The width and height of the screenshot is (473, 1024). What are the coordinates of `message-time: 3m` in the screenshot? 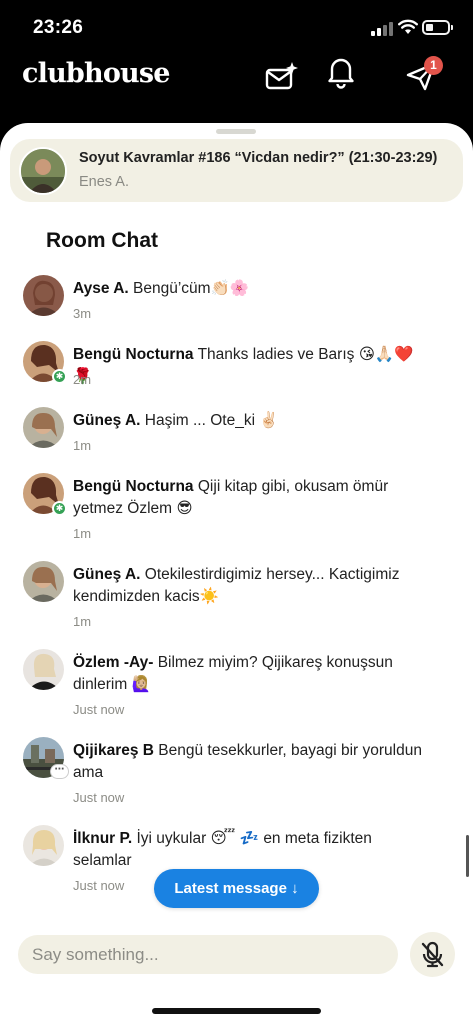 It's located at (82, 313).